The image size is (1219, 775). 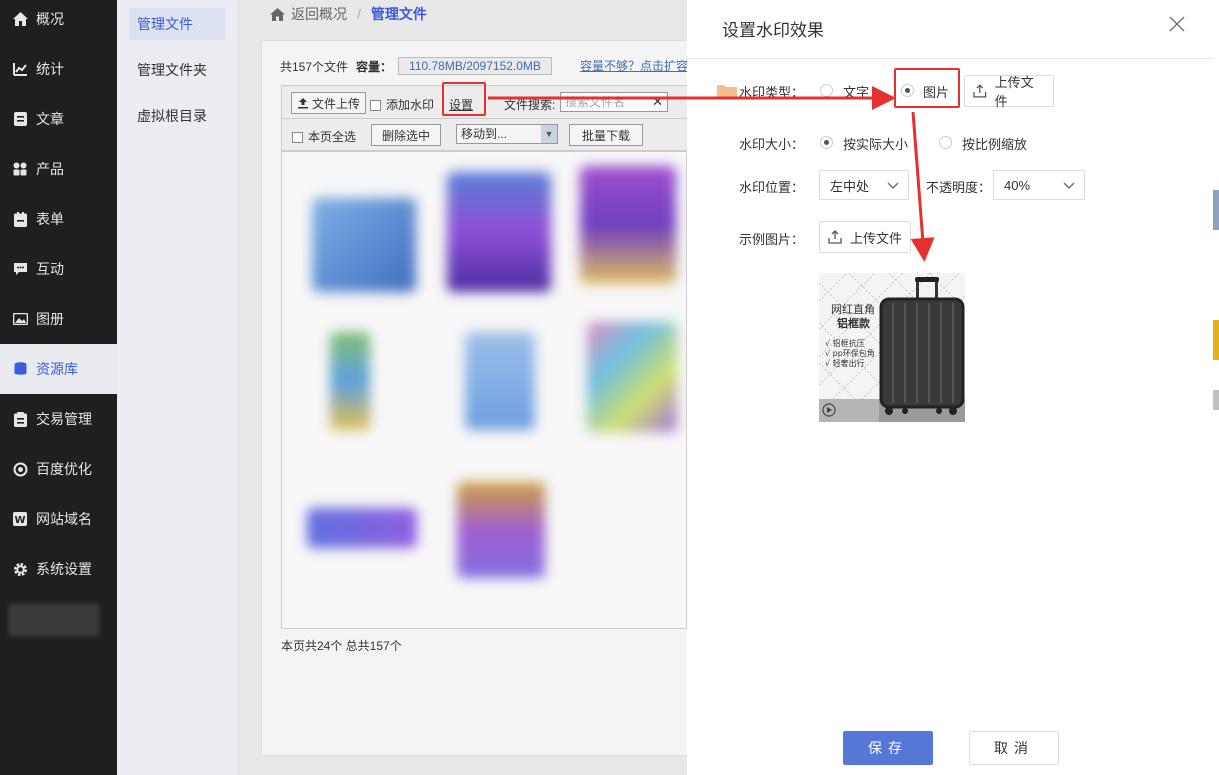 I want to click on annotation-arrow-down, so click(x=922, y=186).